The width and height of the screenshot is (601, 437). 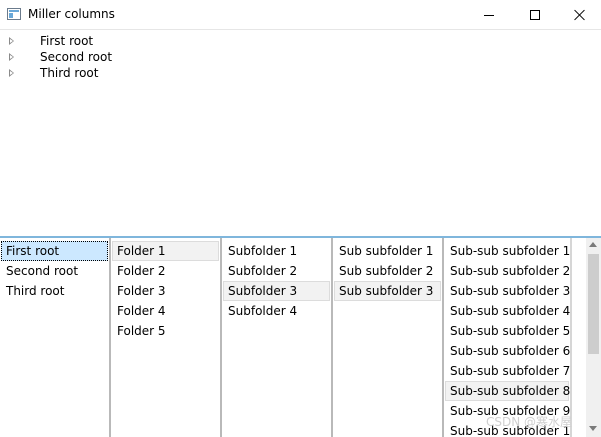 What do you see at coordinates (76, 57) in the screenshot?
I see `tree-item-label: Second root` at bounding box center [76, 57].